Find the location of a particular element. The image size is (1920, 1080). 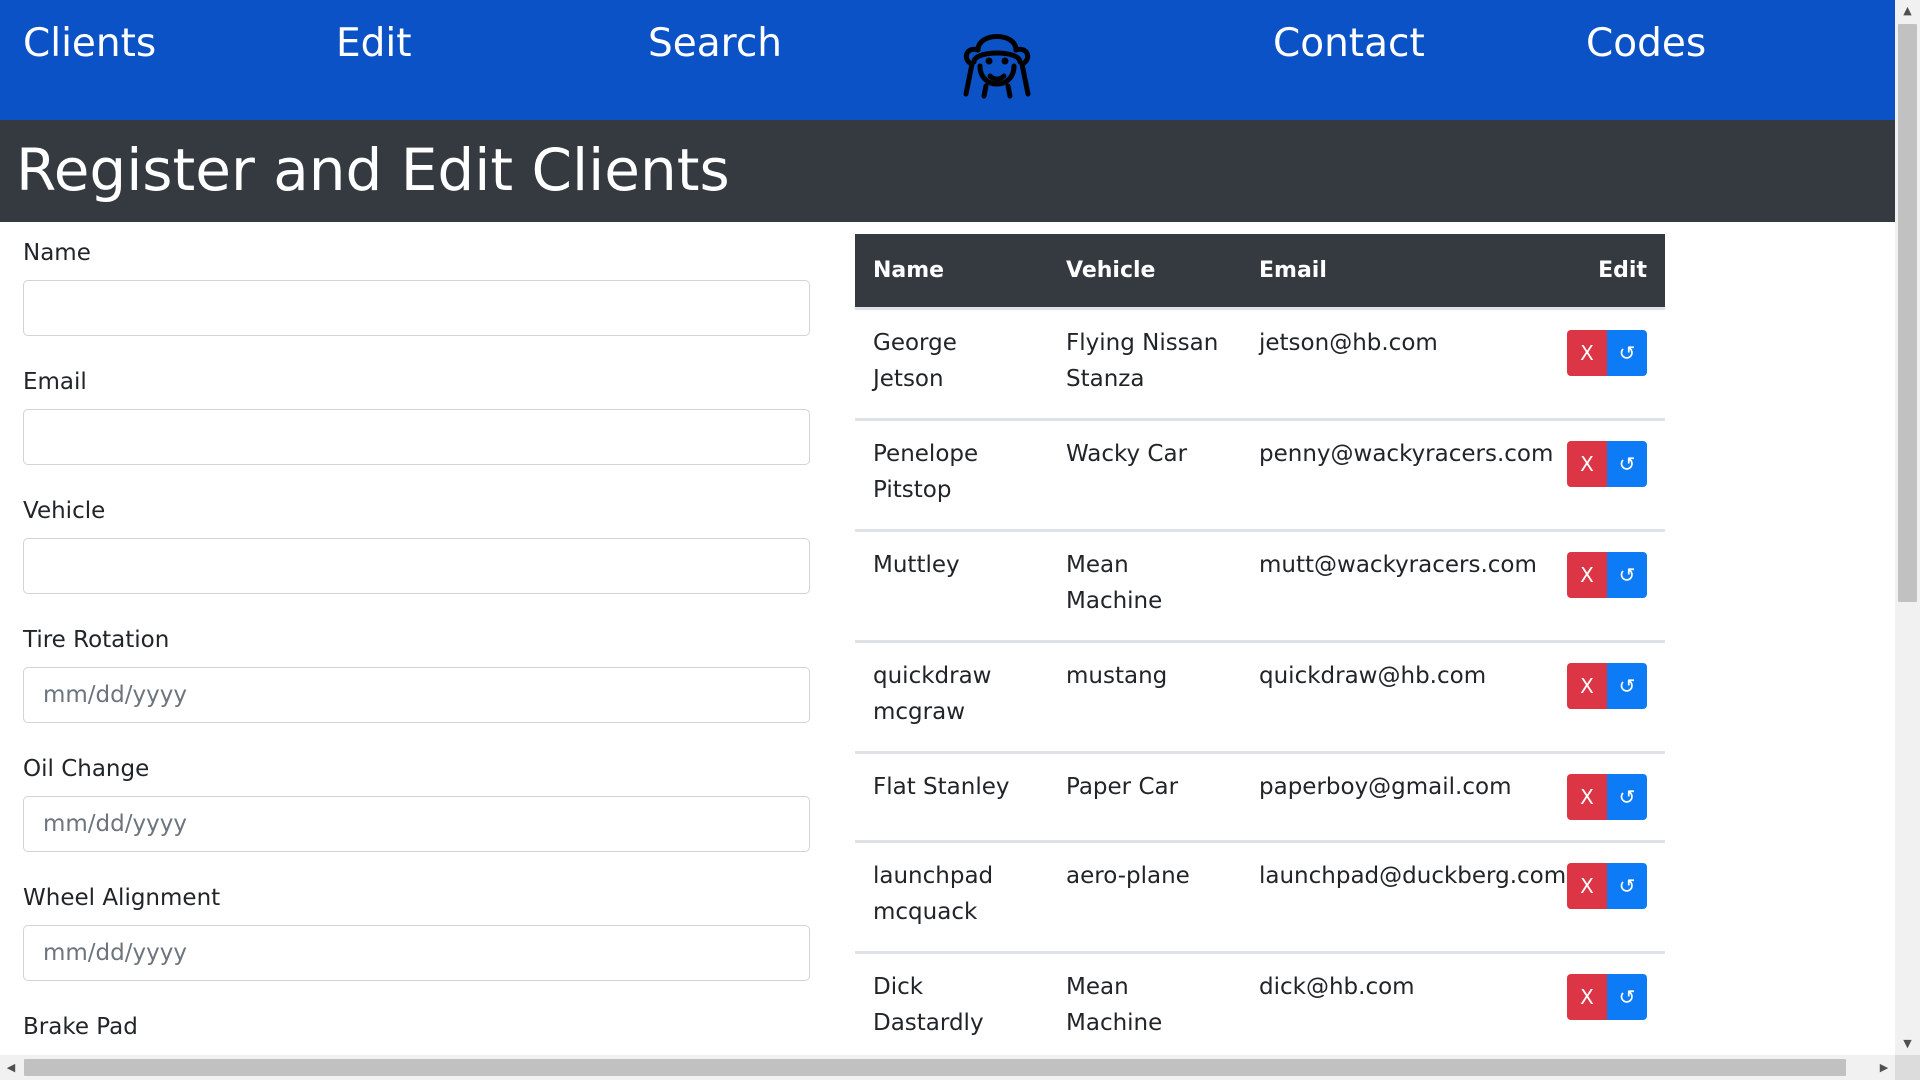

nav-link-codes: Codes is located at coordinates (1646, 44).